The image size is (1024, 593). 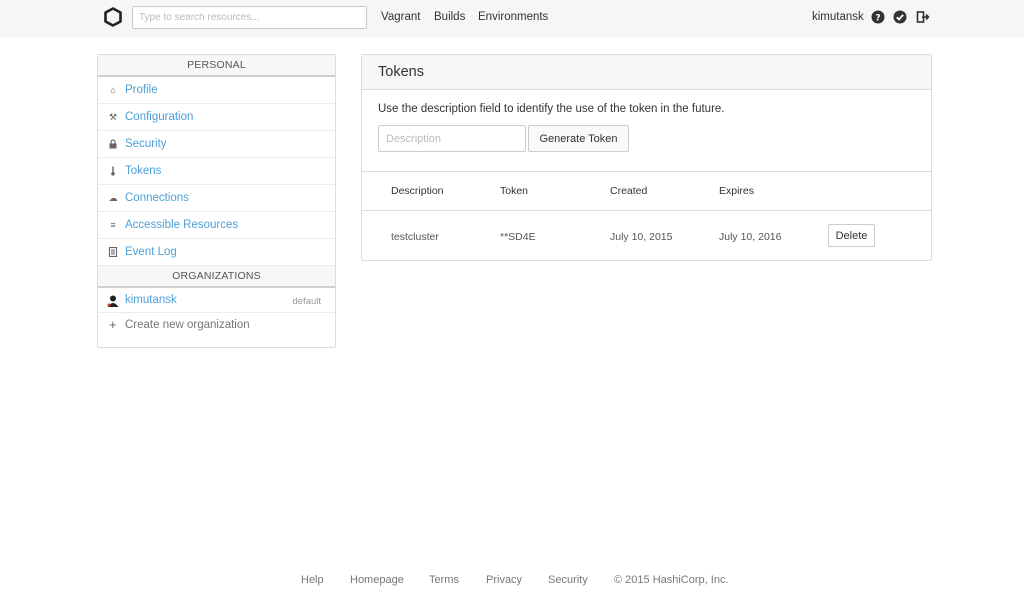 I want to click on sidebar-item-label: Accessible Resources, so click(x=182, y=225).